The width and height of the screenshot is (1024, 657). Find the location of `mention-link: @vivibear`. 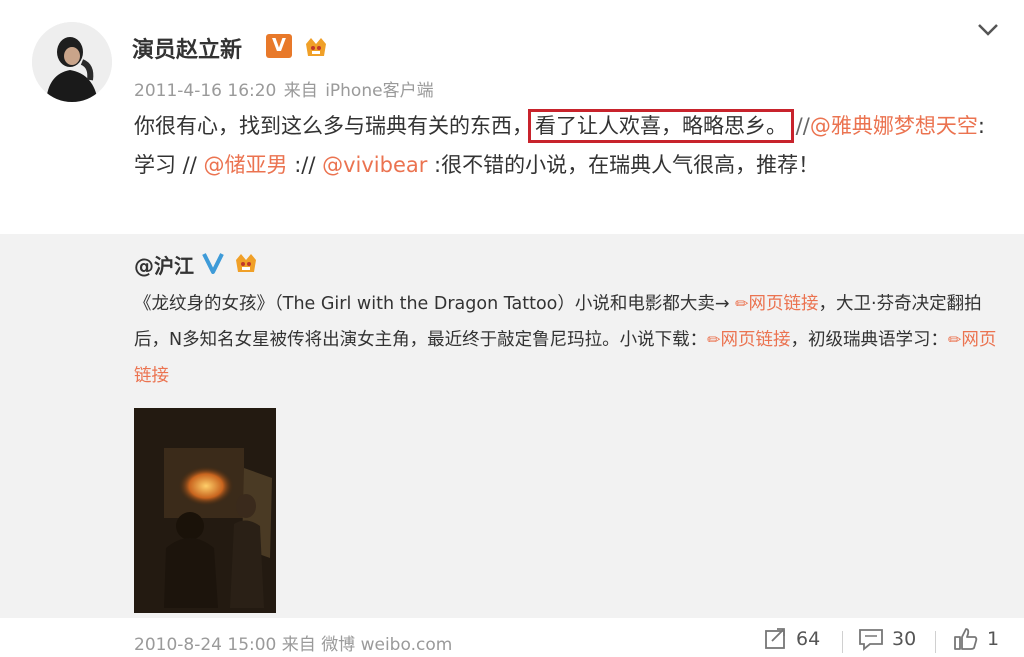

mention-link: @vivibear is located at coordinates (374, 165).